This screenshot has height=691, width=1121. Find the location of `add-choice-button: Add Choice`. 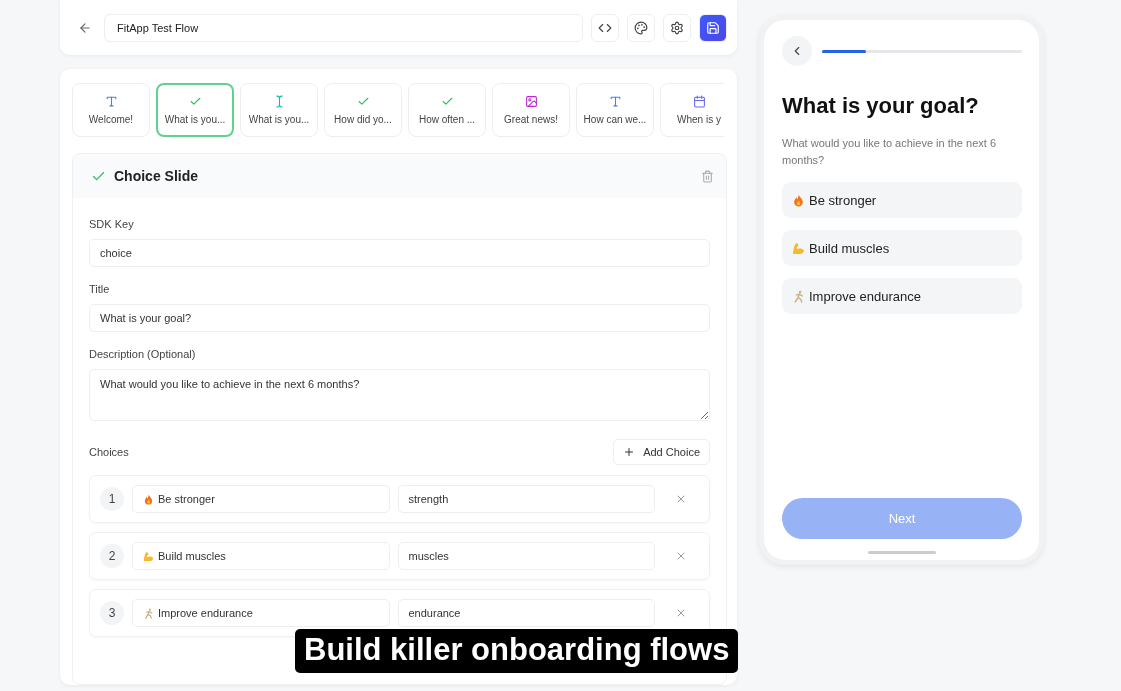

add-choice-button: Add Choice is located at coordinates (661, 452).